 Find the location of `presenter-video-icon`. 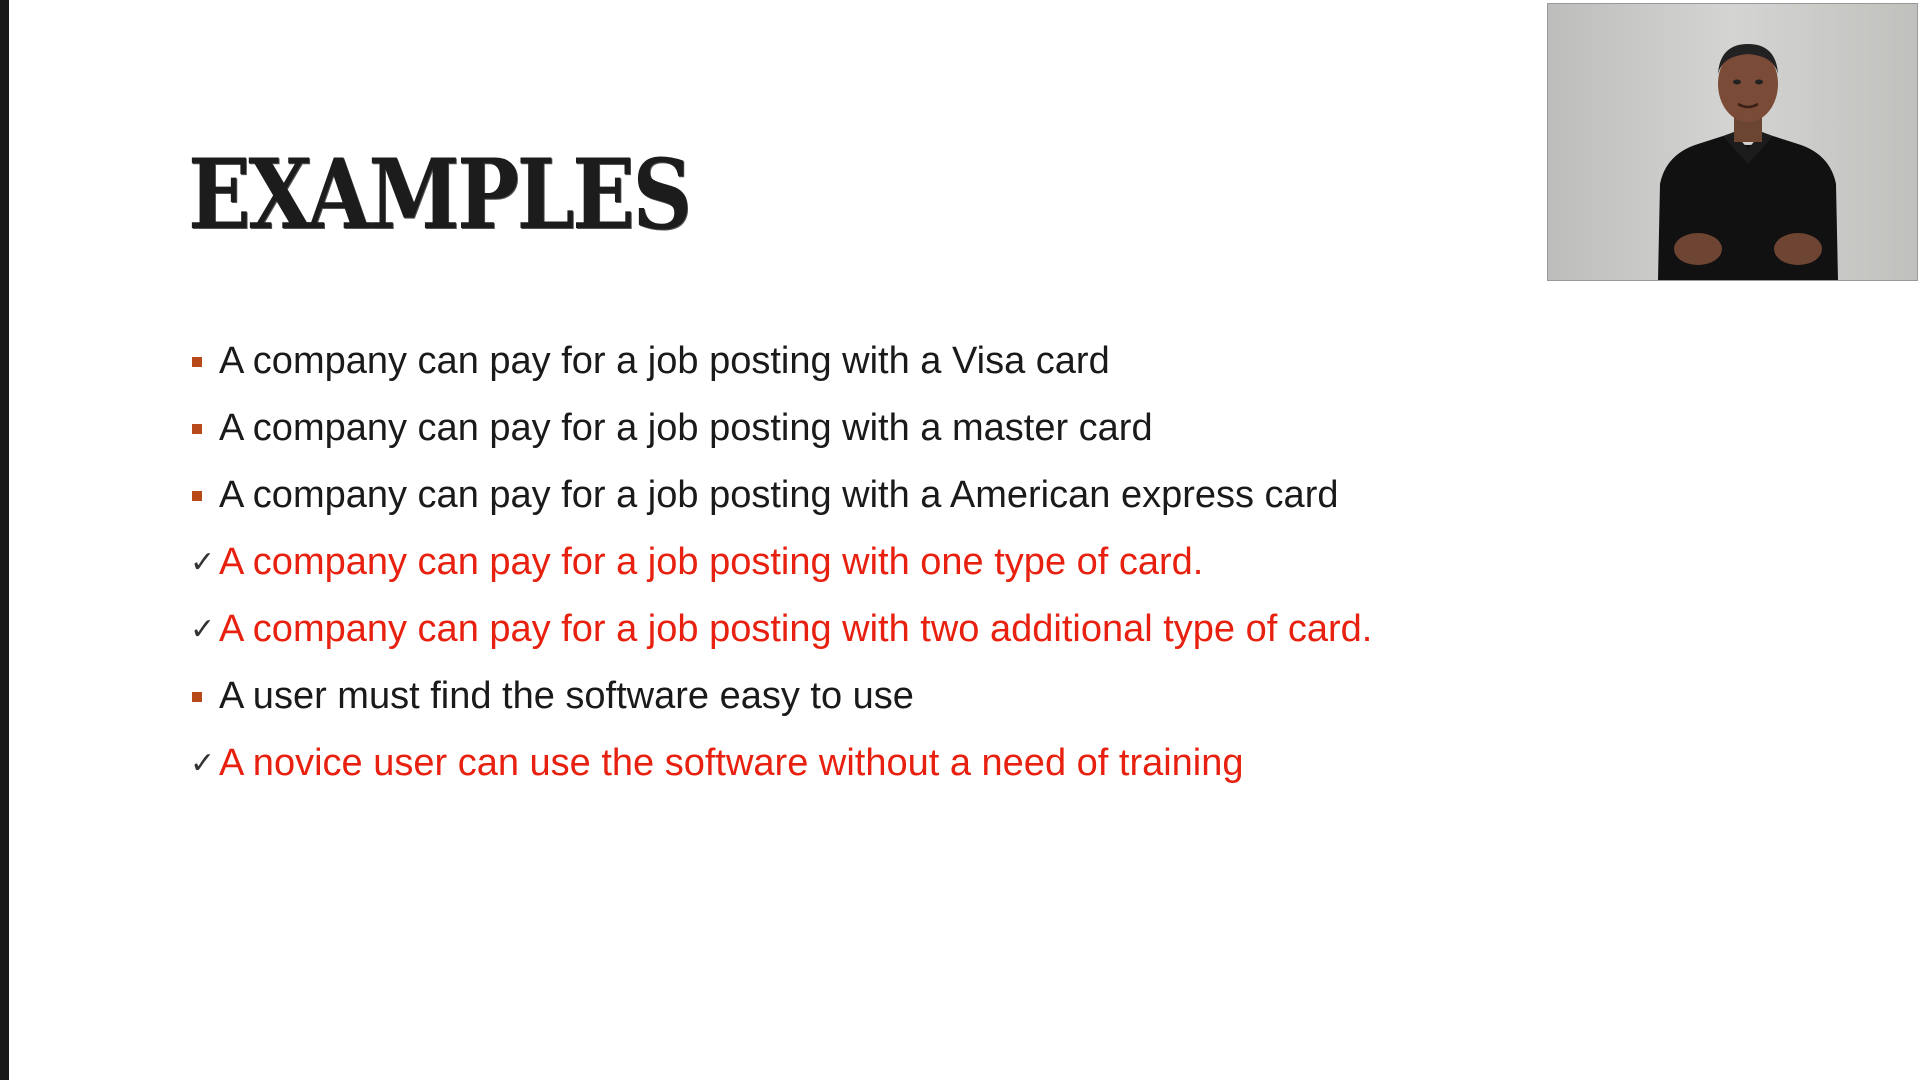

presenter-video-icon is located at coordinates (1732, 142).